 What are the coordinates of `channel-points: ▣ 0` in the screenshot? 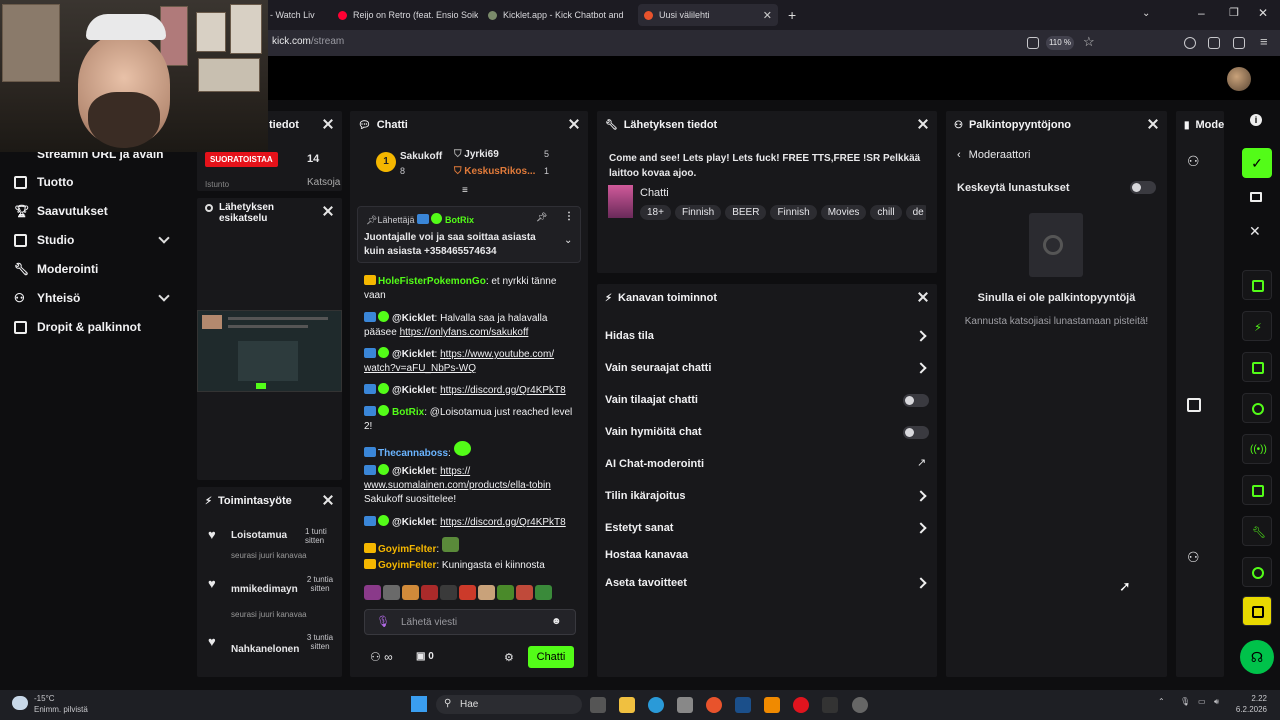 It's located at (425, 656).